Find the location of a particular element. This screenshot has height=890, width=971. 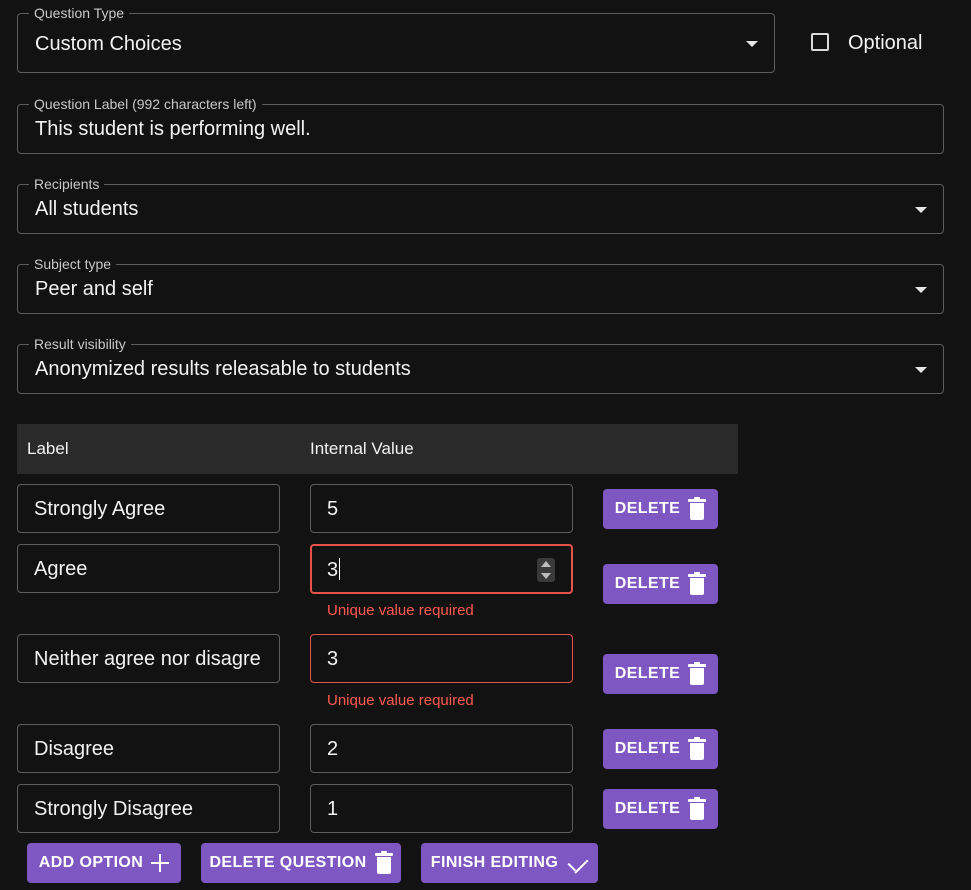

subject-type-value: Peer and self is located at coordinates (94, 289).